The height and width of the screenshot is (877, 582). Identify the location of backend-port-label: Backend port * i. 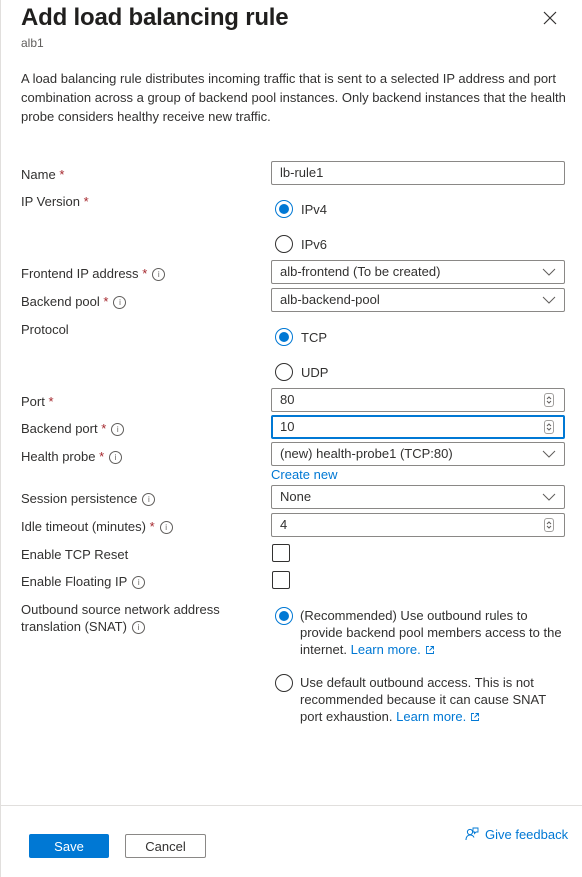
(73, 428).